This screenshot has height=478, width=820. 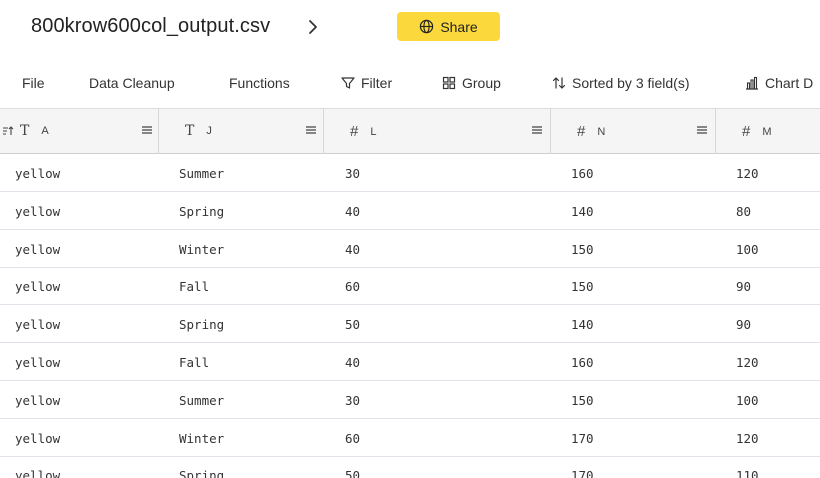 I want to click on title-bar: 800krow600col_output.csv Share, so click(x=410, y=27).